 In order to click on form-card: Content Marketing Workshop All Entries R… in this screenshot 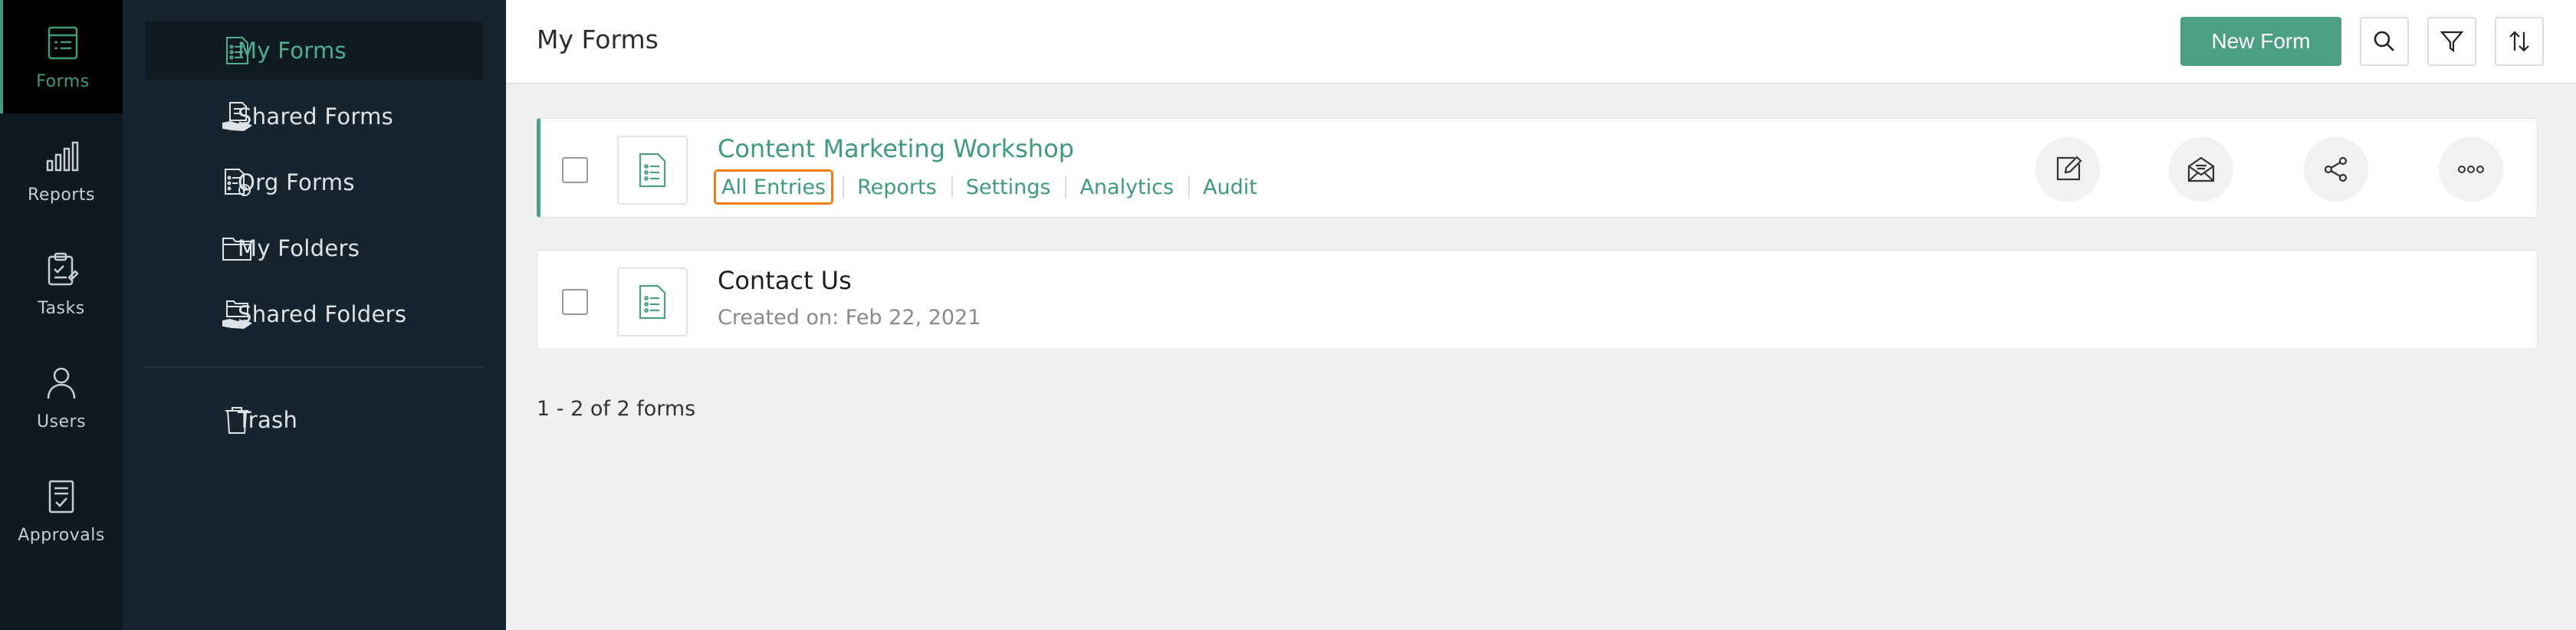, I will do `click(1538, 168)`.